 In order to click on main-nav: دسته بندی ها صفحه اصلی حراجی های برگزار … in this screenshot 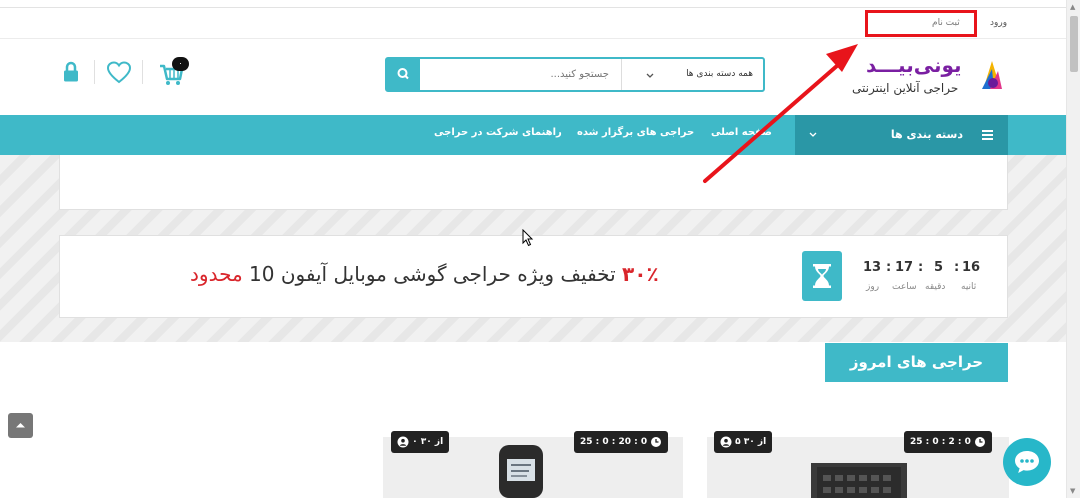, I will do `click(533, 135)`.